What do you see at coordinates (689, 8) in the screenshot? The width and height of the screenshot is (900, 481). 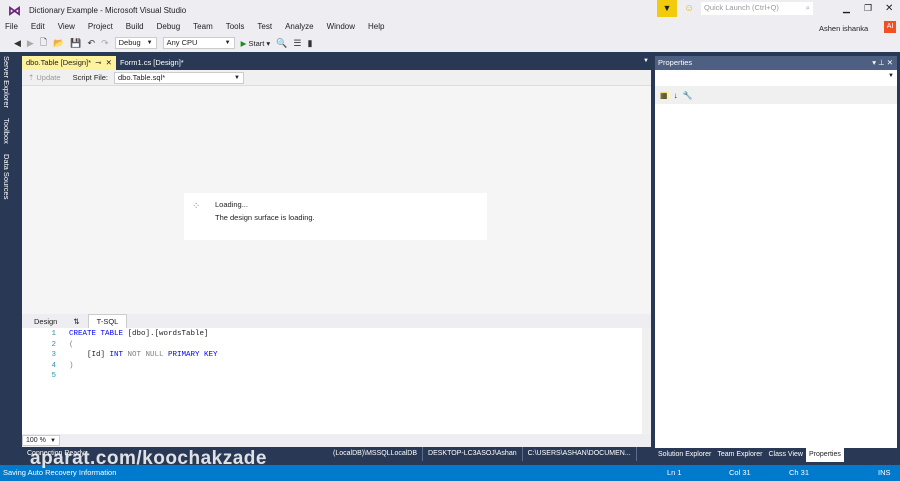 I see `feedback-smiley-icon: ☺` at bounding box center [689, 8].